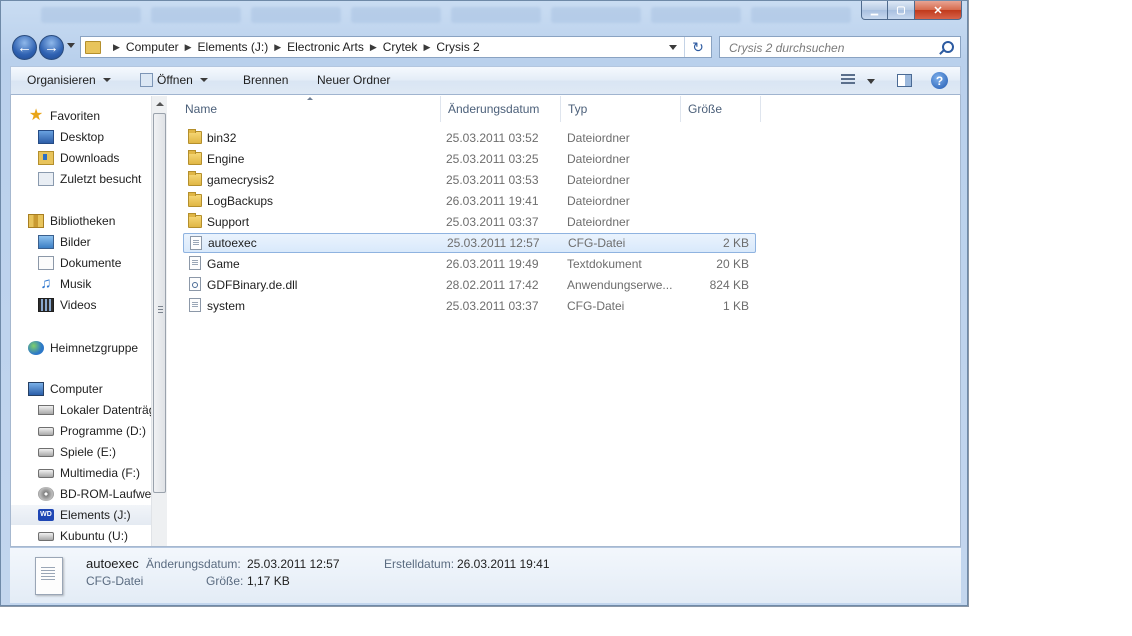 The width and height of the screenshot is (1132, 636). I want to click on file-row-selected: autoexec 25.03.2011 12:57 CFG-Datei 2 KB, so click(469, 243).